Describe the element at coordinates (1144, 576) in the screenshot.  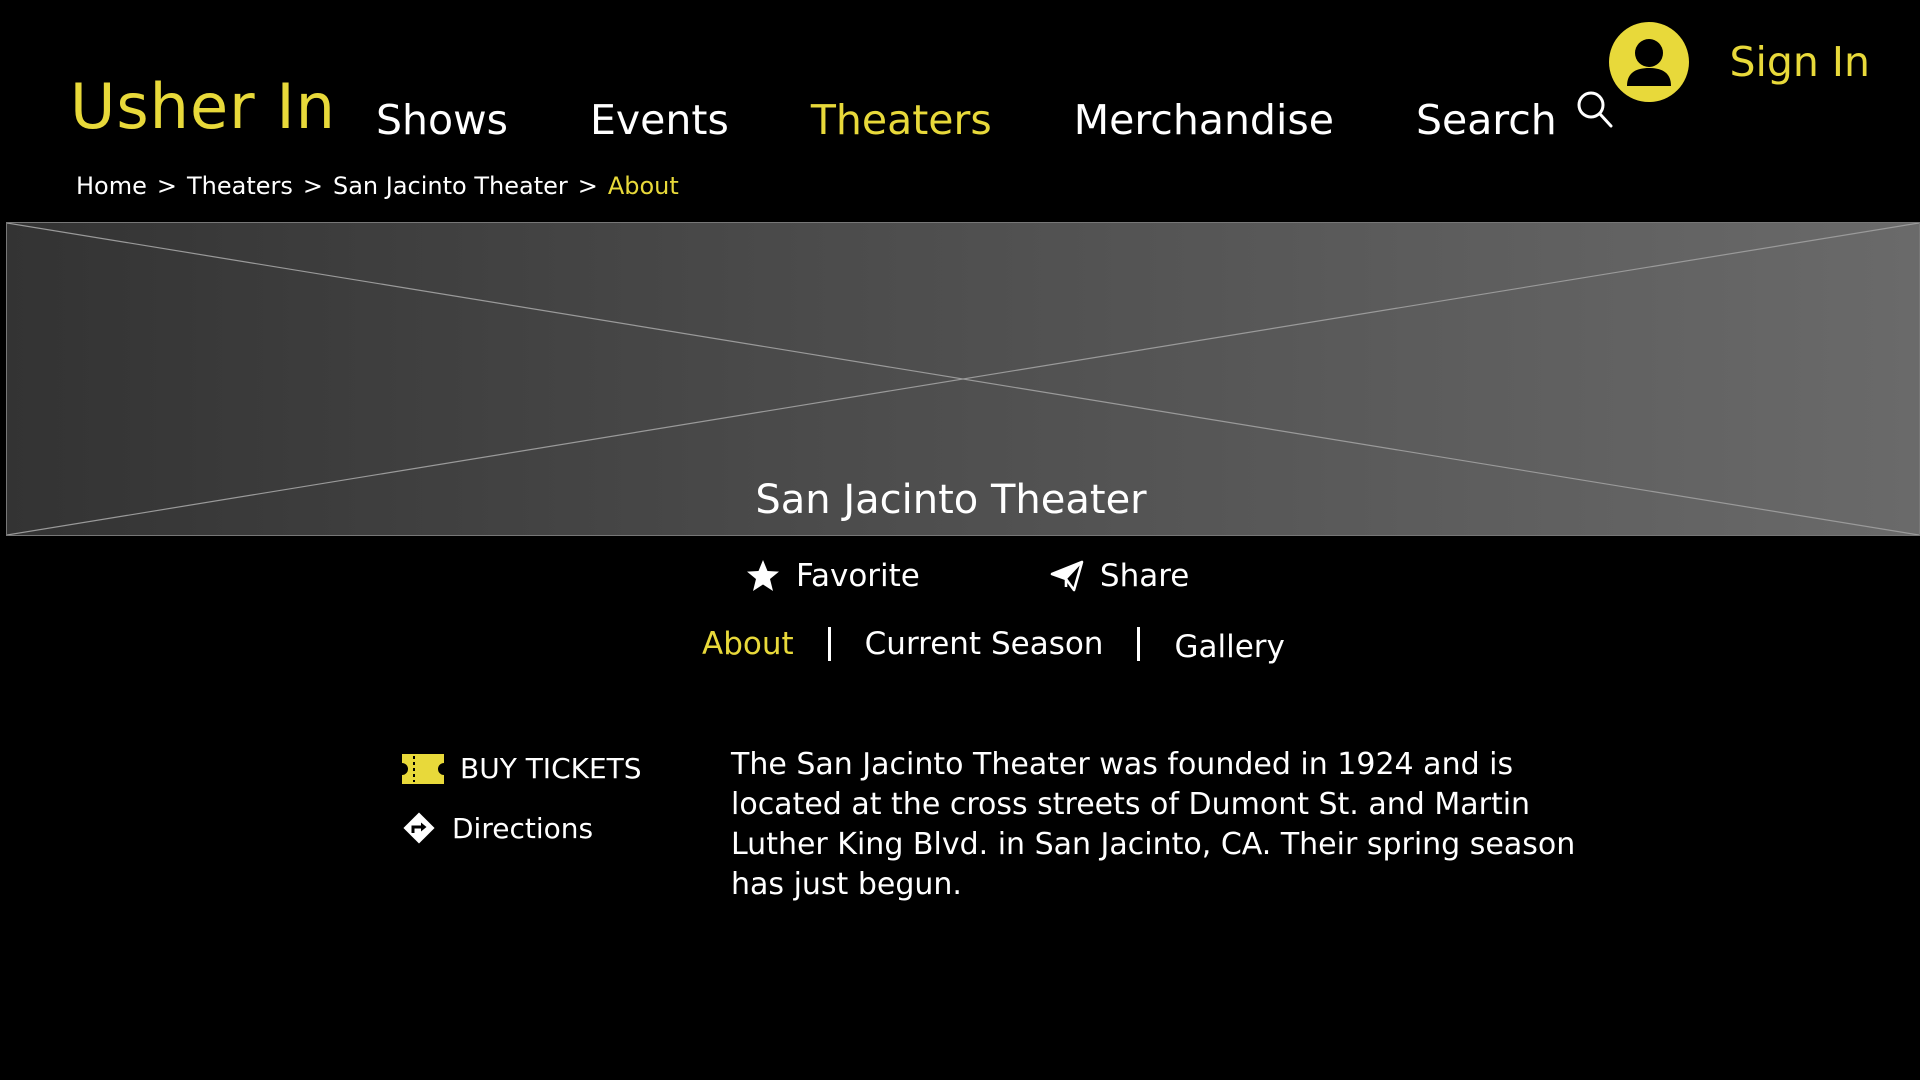
I see `share-label: Share` at that location.